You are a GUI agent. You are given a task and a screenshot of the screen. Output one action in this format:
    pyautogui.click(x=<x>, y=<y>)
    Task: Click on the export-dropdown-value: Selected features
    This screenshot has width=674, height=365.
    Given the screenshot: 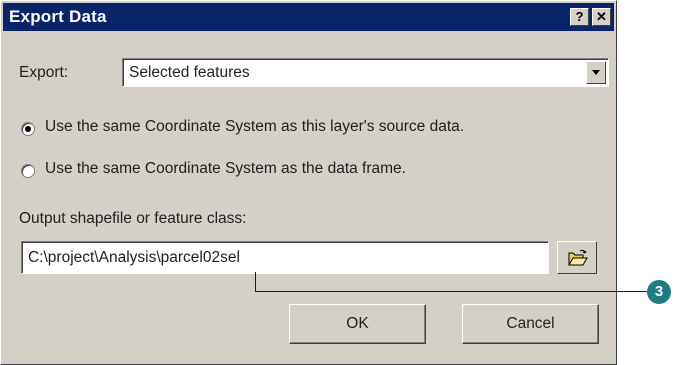 What is the action you would take?
    pyautogui.click(x=189, y=72)
    